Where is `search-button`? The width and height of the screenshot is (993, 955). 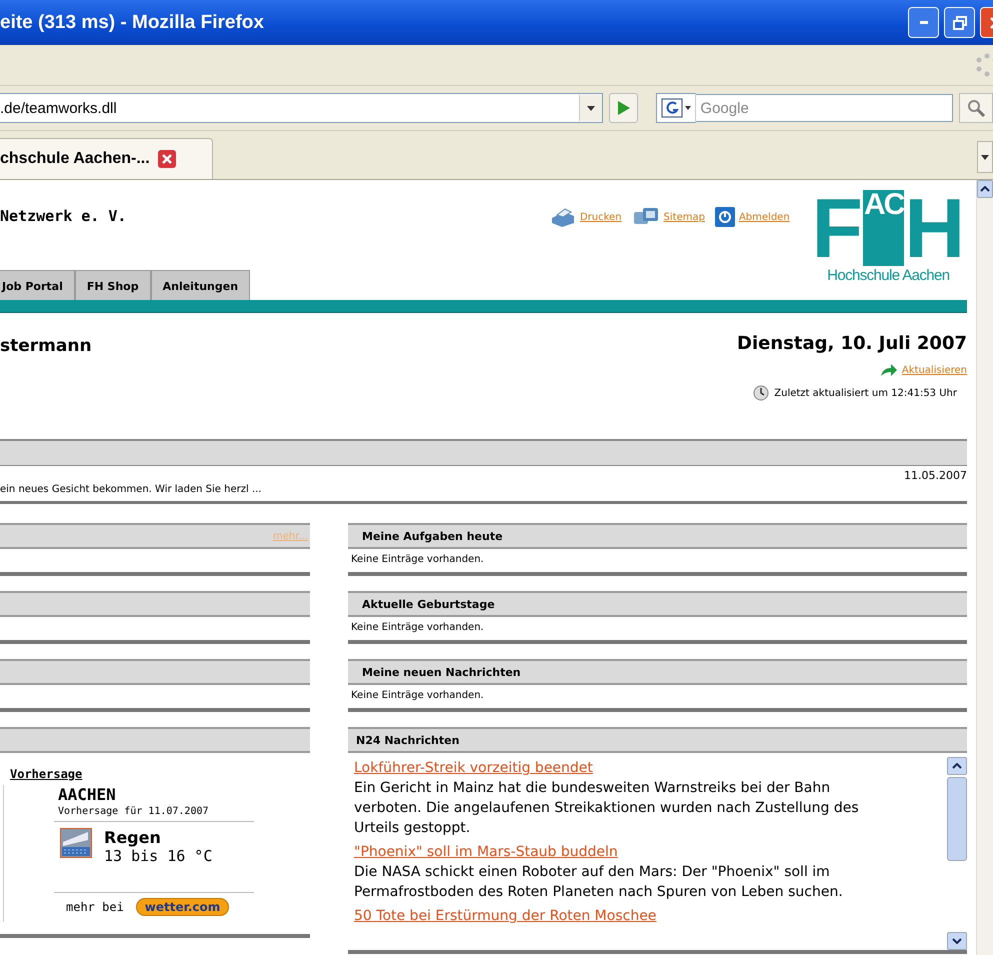
search-button is located at coordinates (976, 108).